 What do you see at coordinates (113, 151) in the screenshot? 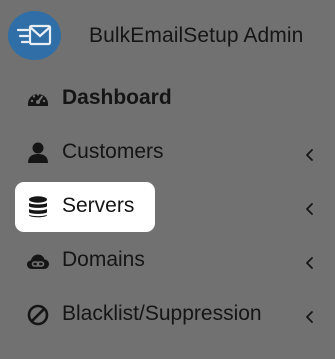
I see `sidebar-item-label: Customers` at bounding box center [113, 151].